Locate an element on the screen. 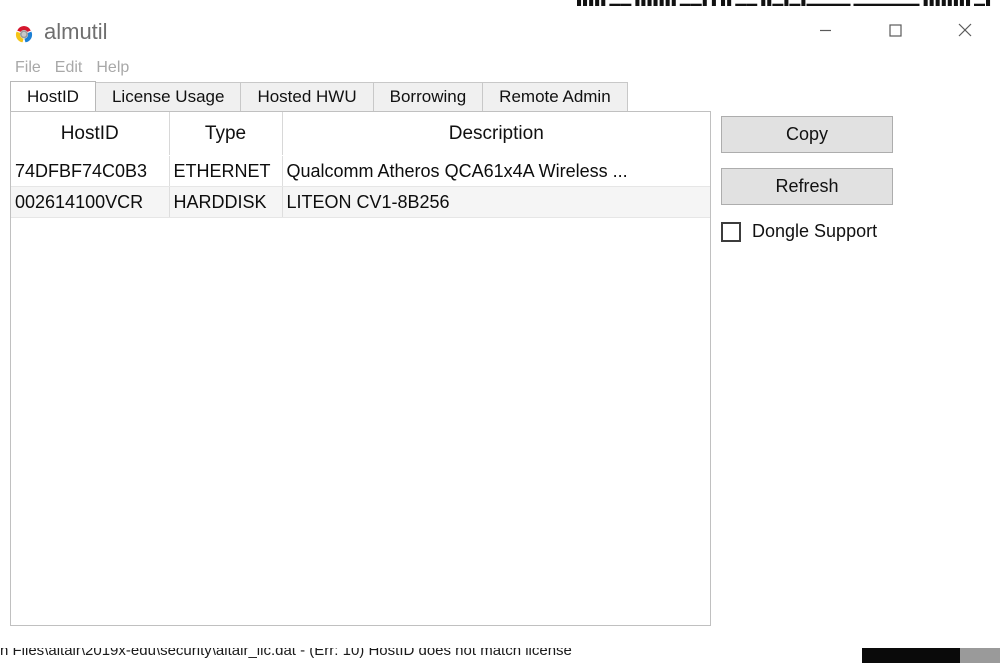  window-controls is located at coordinates (895, 30).